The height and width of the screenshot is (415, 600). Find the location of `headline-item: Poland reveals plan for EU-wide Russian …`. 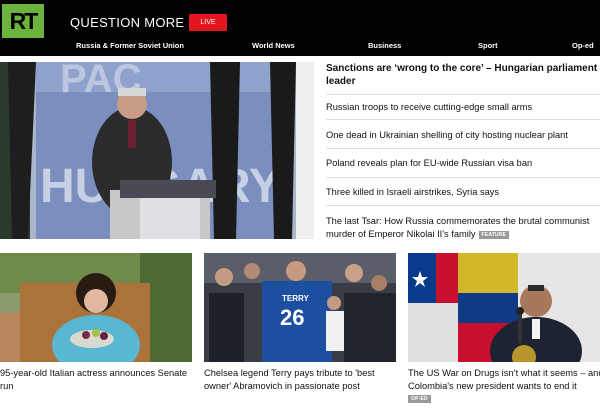

headline-item: Poland reveals plan for EU-wide Russian … is located at coordinates (463, 163).